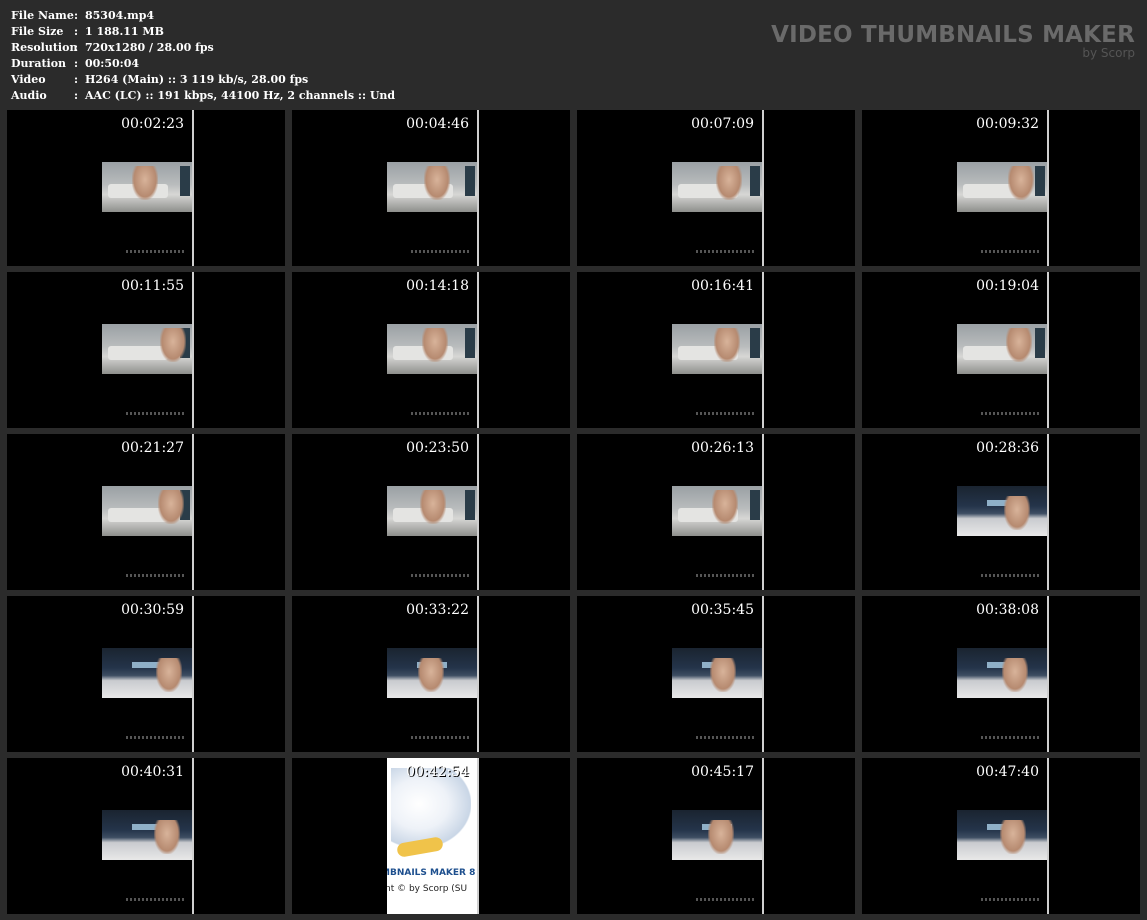  I want to click on thumbnail-tile: 00:45:17, so click(716, 836).